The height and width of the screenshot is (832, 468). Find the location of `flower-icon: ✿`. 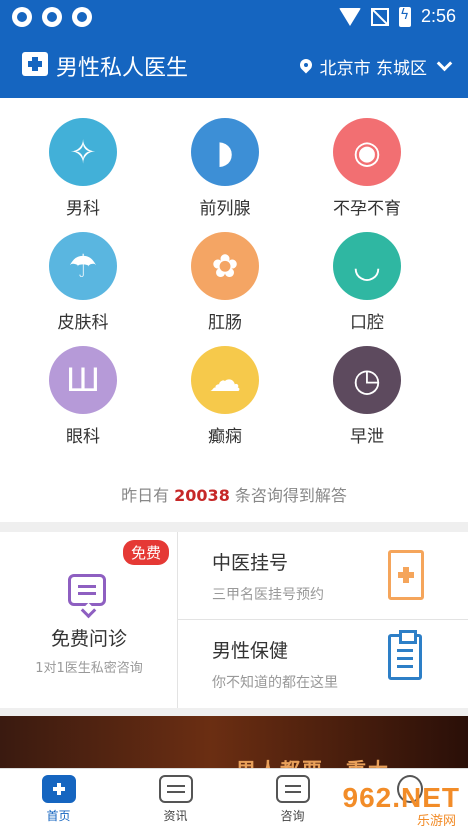

flower-icon: ✿ is located at coordinates (225, 266).